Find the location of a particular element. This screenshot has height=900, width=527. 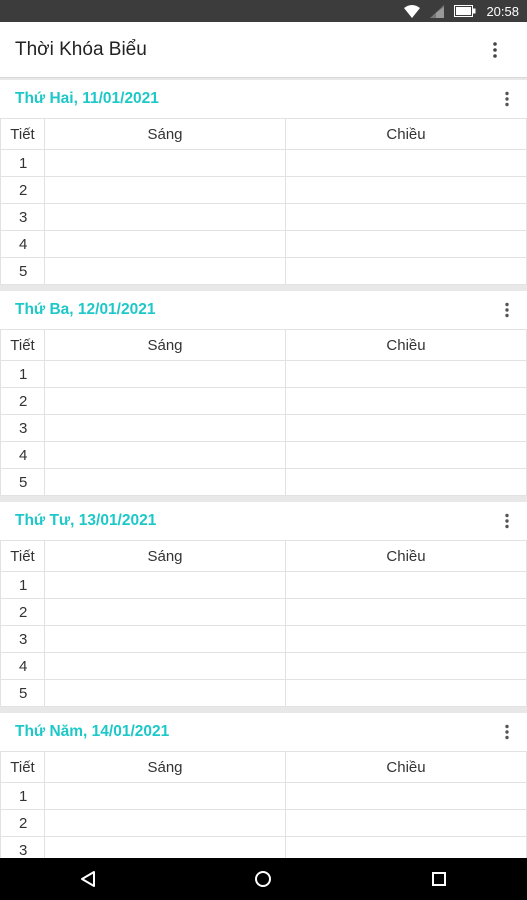

app-overflow-menu-button is located at coordinates (495, 50).